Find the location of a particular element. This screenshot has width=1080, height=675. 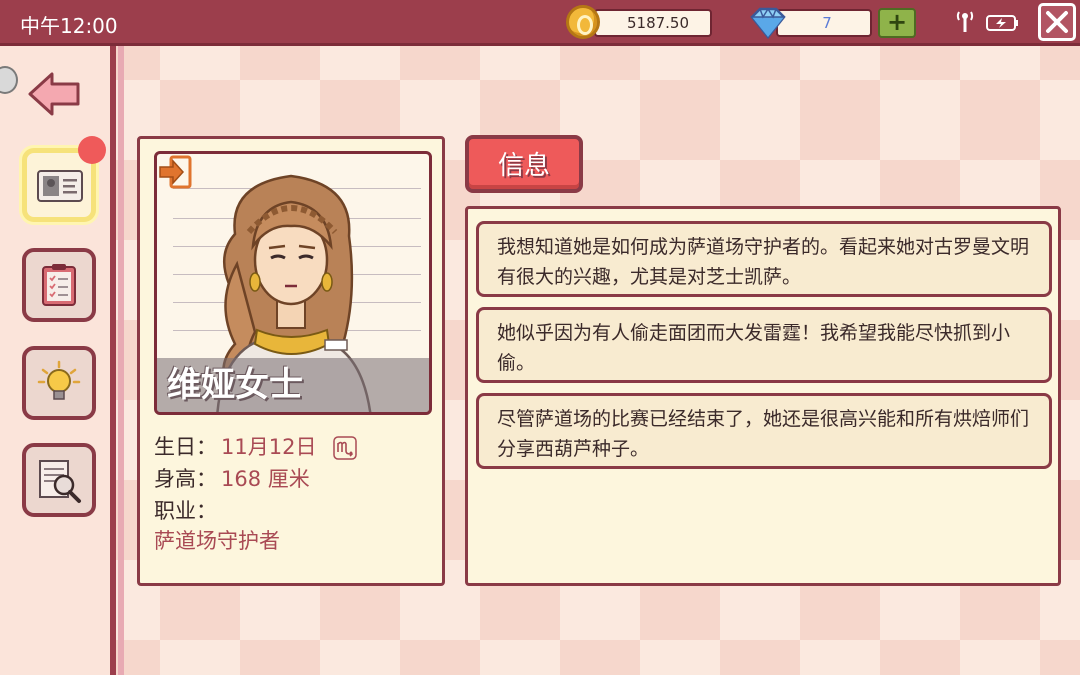

sidebar-item-idea is located at coordinates (59, 383).